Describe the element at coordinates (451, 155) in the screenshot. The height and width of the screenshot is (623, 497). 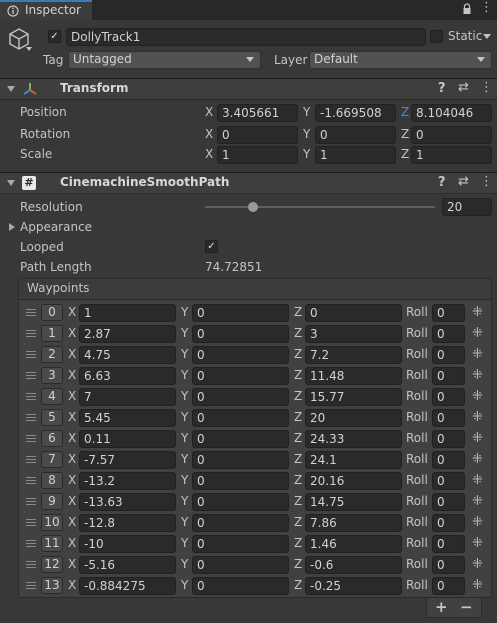
I see `scale-z-field: 1` at that location.